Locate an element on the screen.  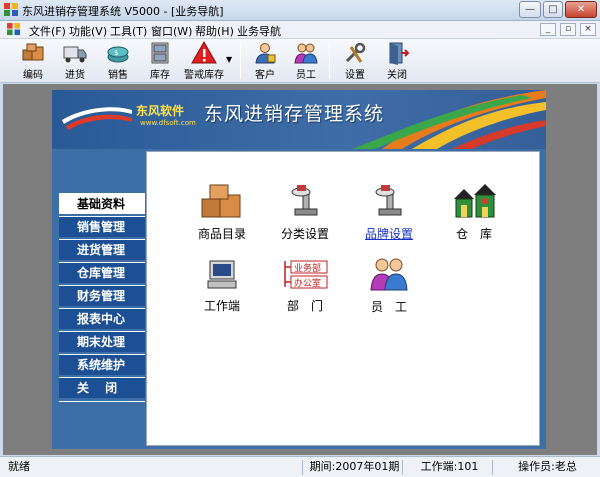
nav-item-basic-data: 基础资料 is located at coordinates (102, 203).